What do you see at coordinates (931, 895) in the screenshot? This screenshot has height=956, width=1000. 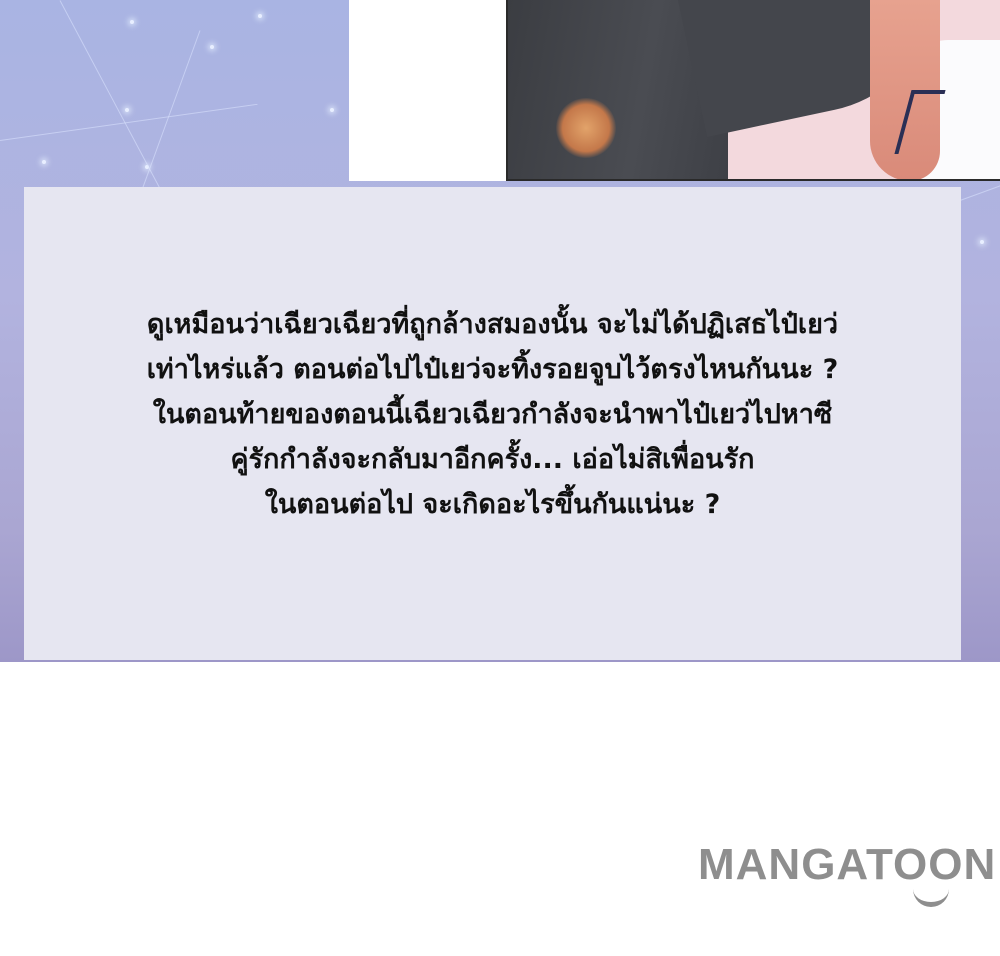 I see `smile-icon` at bounding box center [931, 895].